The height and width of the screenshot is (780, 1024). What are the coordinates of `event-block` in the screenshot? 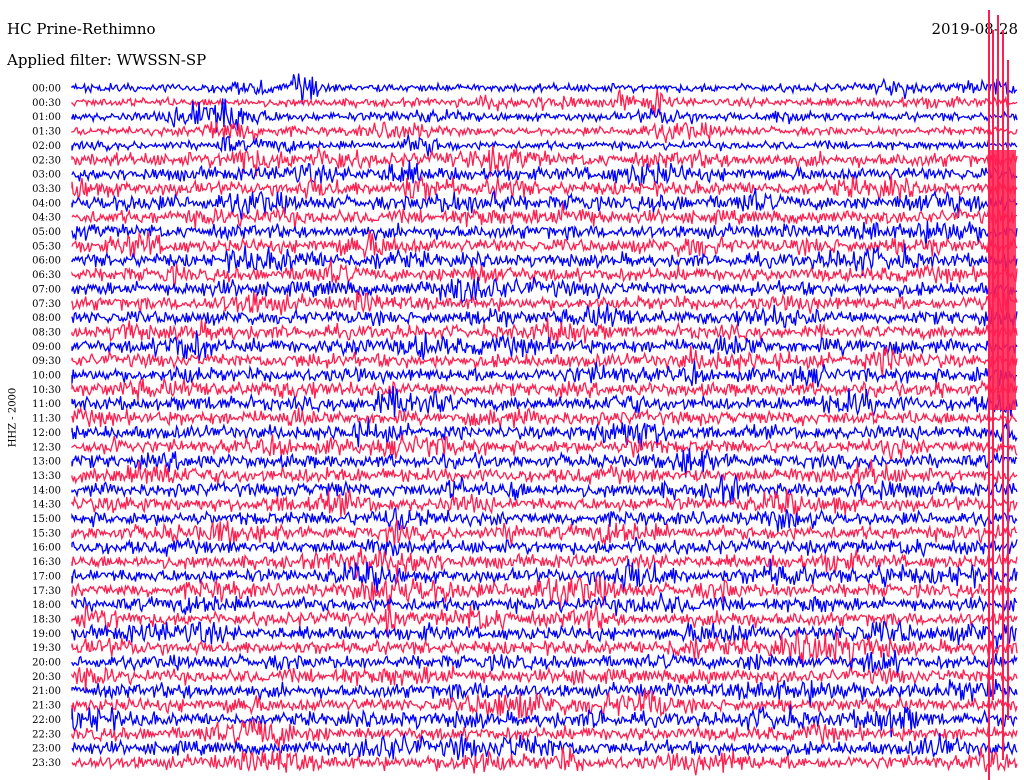 It's located at (1002, 280).